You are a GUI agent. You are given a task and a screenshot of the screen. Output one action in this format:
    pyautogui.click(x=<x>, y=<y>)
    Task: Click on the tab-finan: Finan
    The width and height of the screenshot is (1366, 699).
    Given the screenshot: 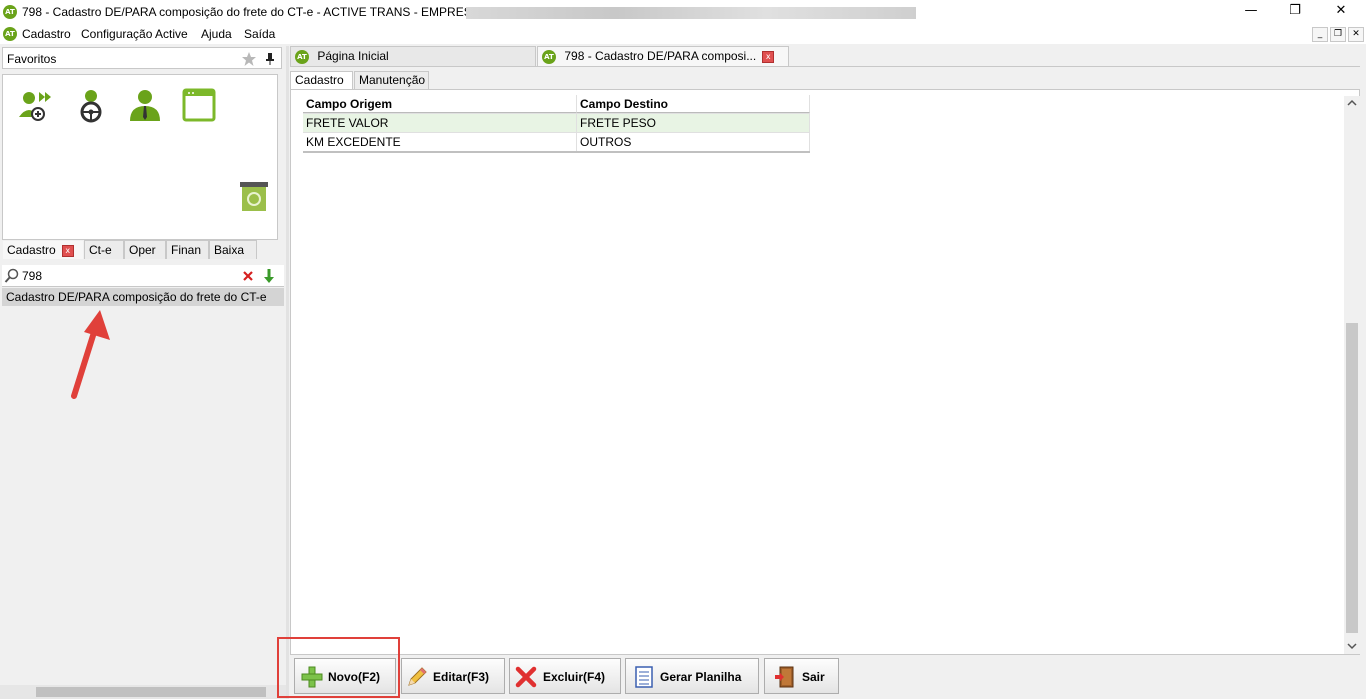 What is the action you would take?
    pyautogui.click(x=187, y=249)
    